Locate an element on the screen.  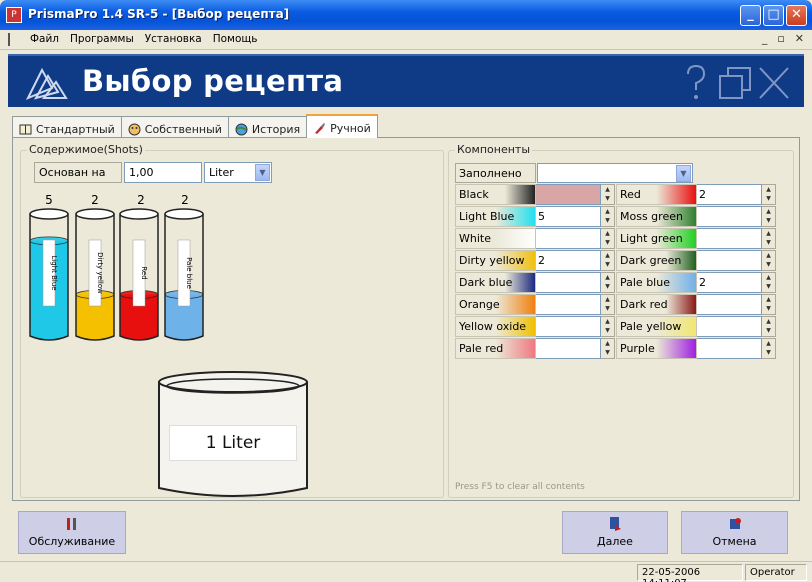
clear-hint: Press F5 to clear all contents is located at coordinates (520, 487).